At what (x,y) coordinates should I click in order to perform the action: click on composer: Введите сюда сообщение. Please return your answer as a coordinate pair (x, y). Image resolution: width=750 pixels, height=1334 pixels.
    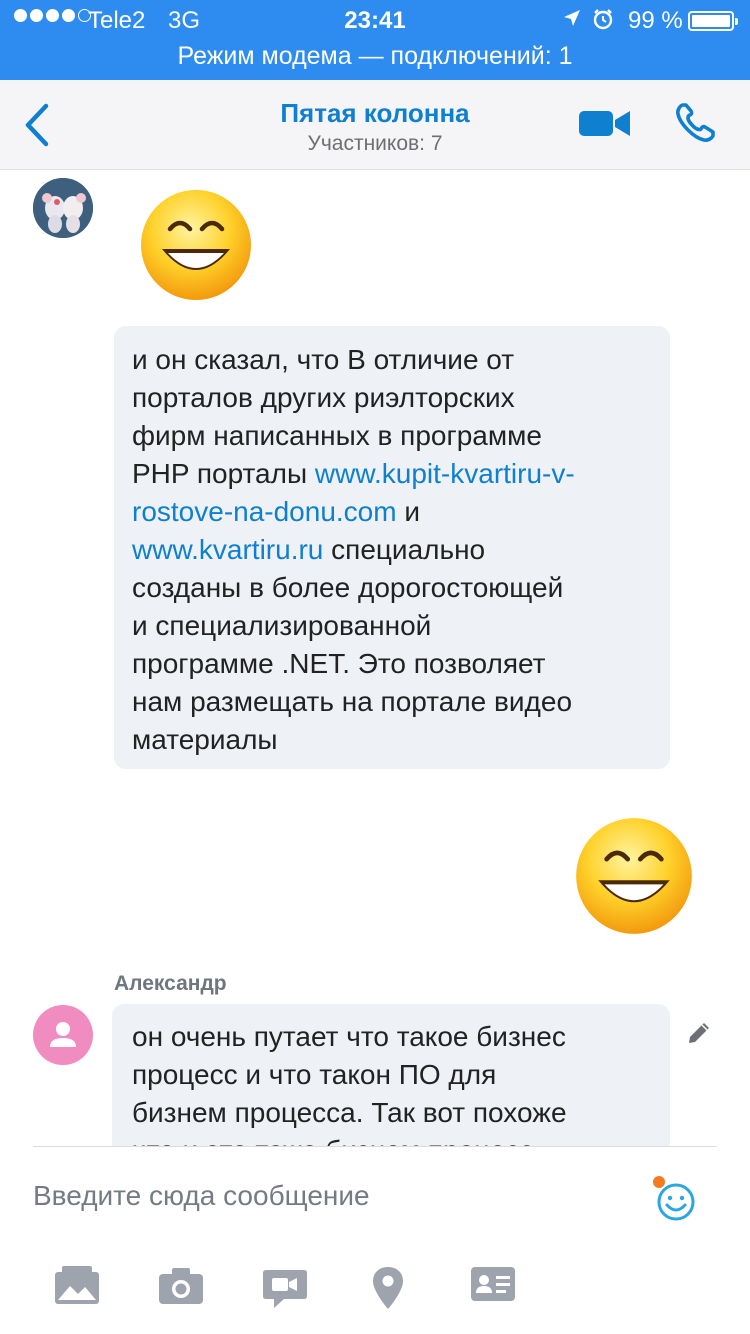
    Looking at the image, I should click on (375, 1240).